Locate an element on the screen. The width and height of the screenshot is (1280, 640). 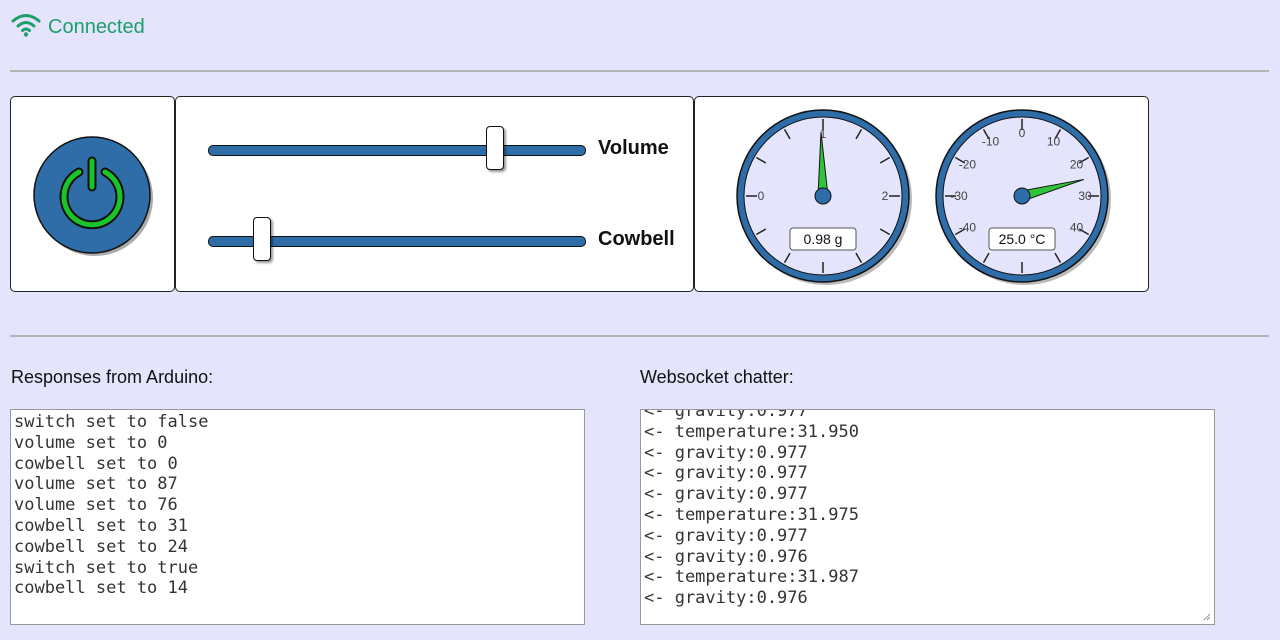
gauge-readout: 0.98 g is located at coordinates (823, 239).